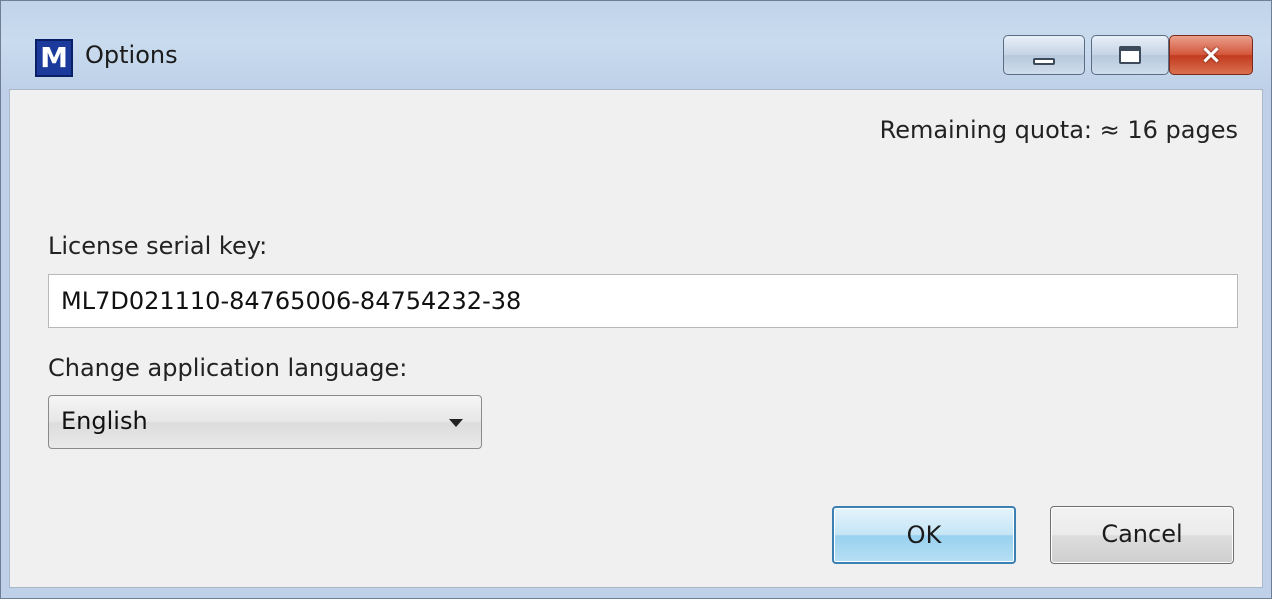 This screenshot has width=1274, height=601. Describe the element at coordinates (158, 246) in the screenshot. I see `license-serial-label: License serial key:` at that location.